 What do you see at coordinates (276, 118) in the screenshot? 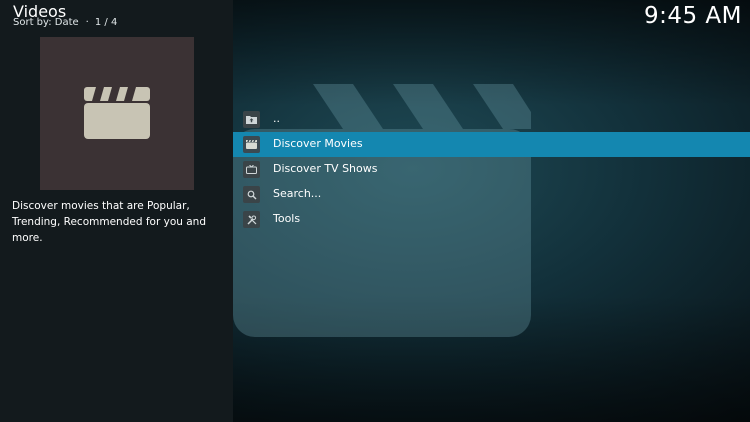
I see `list-item-label: ..` at bounding box center [276, 118].